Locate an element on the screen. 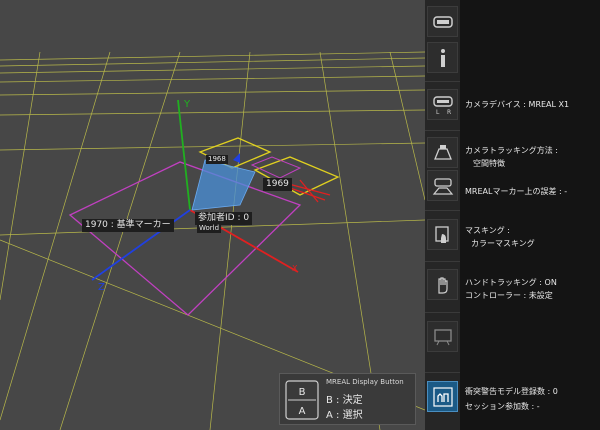  masking-icon is located at coordinates (442, 234).